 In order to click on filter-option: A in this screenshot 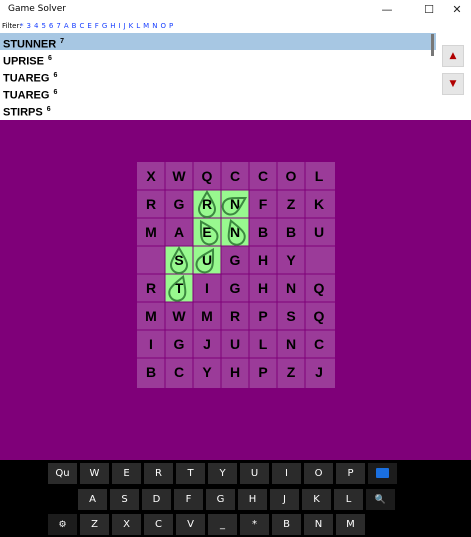, I will do `click(66, 26)`.